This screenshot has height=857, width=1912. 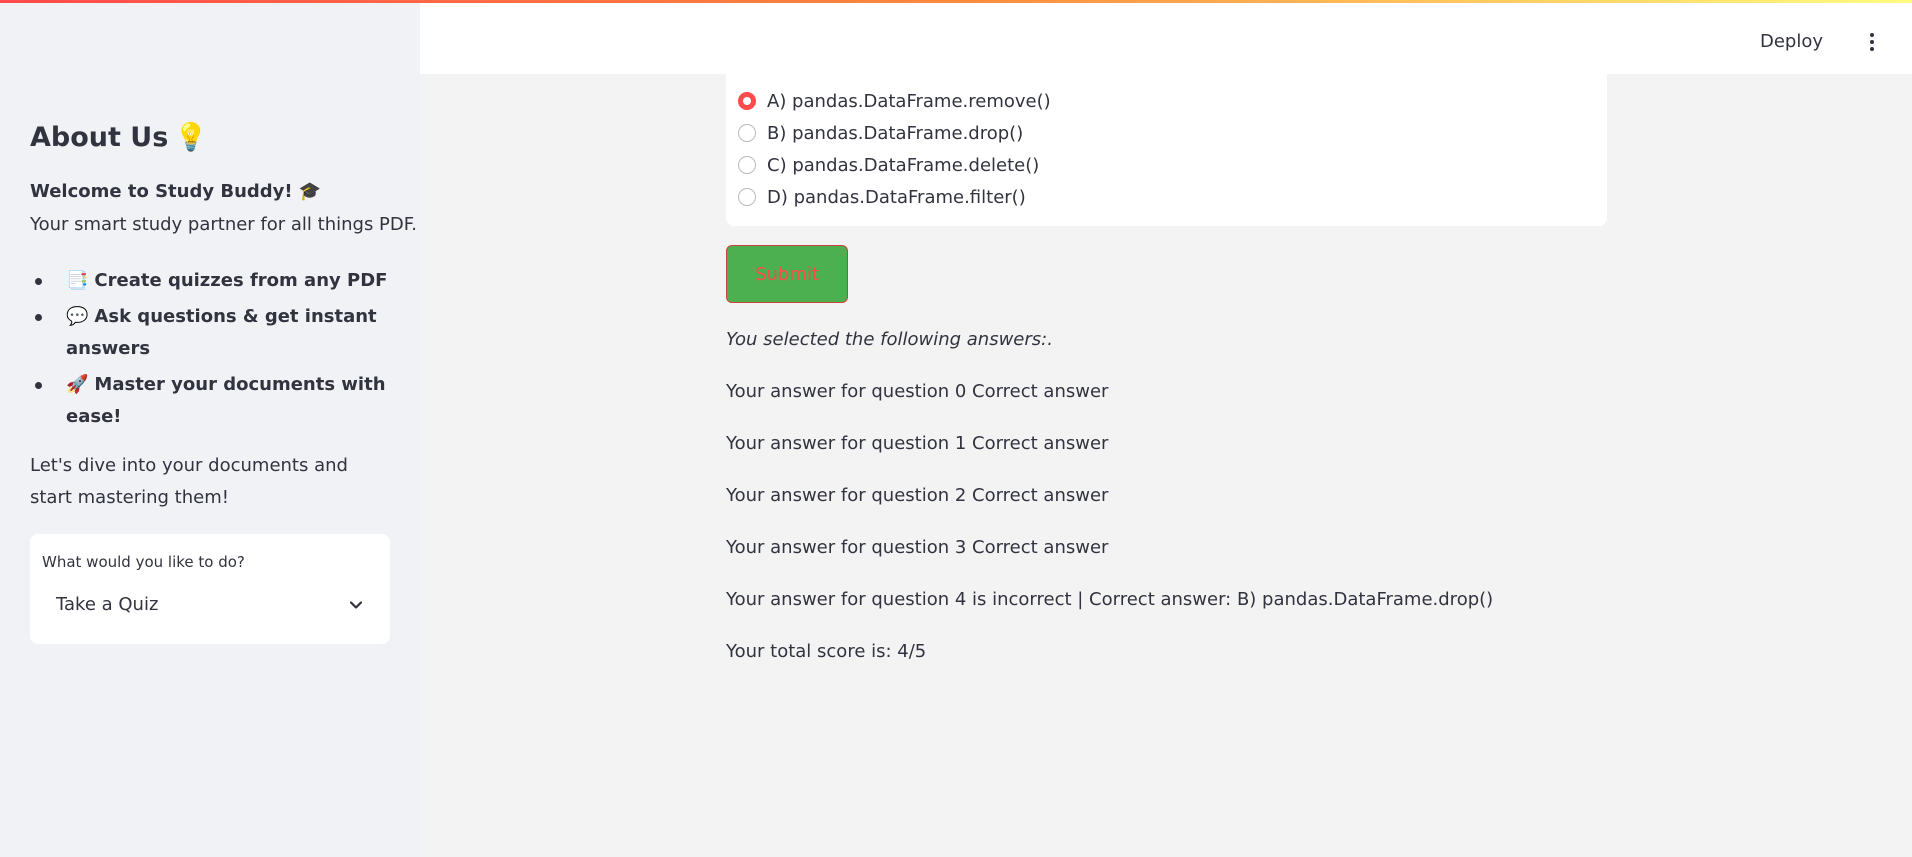 What do you see at coordinates (210, 605) in the screenshot?
I see `action-select: Take a Quiz` at bounding box center [210, 605].